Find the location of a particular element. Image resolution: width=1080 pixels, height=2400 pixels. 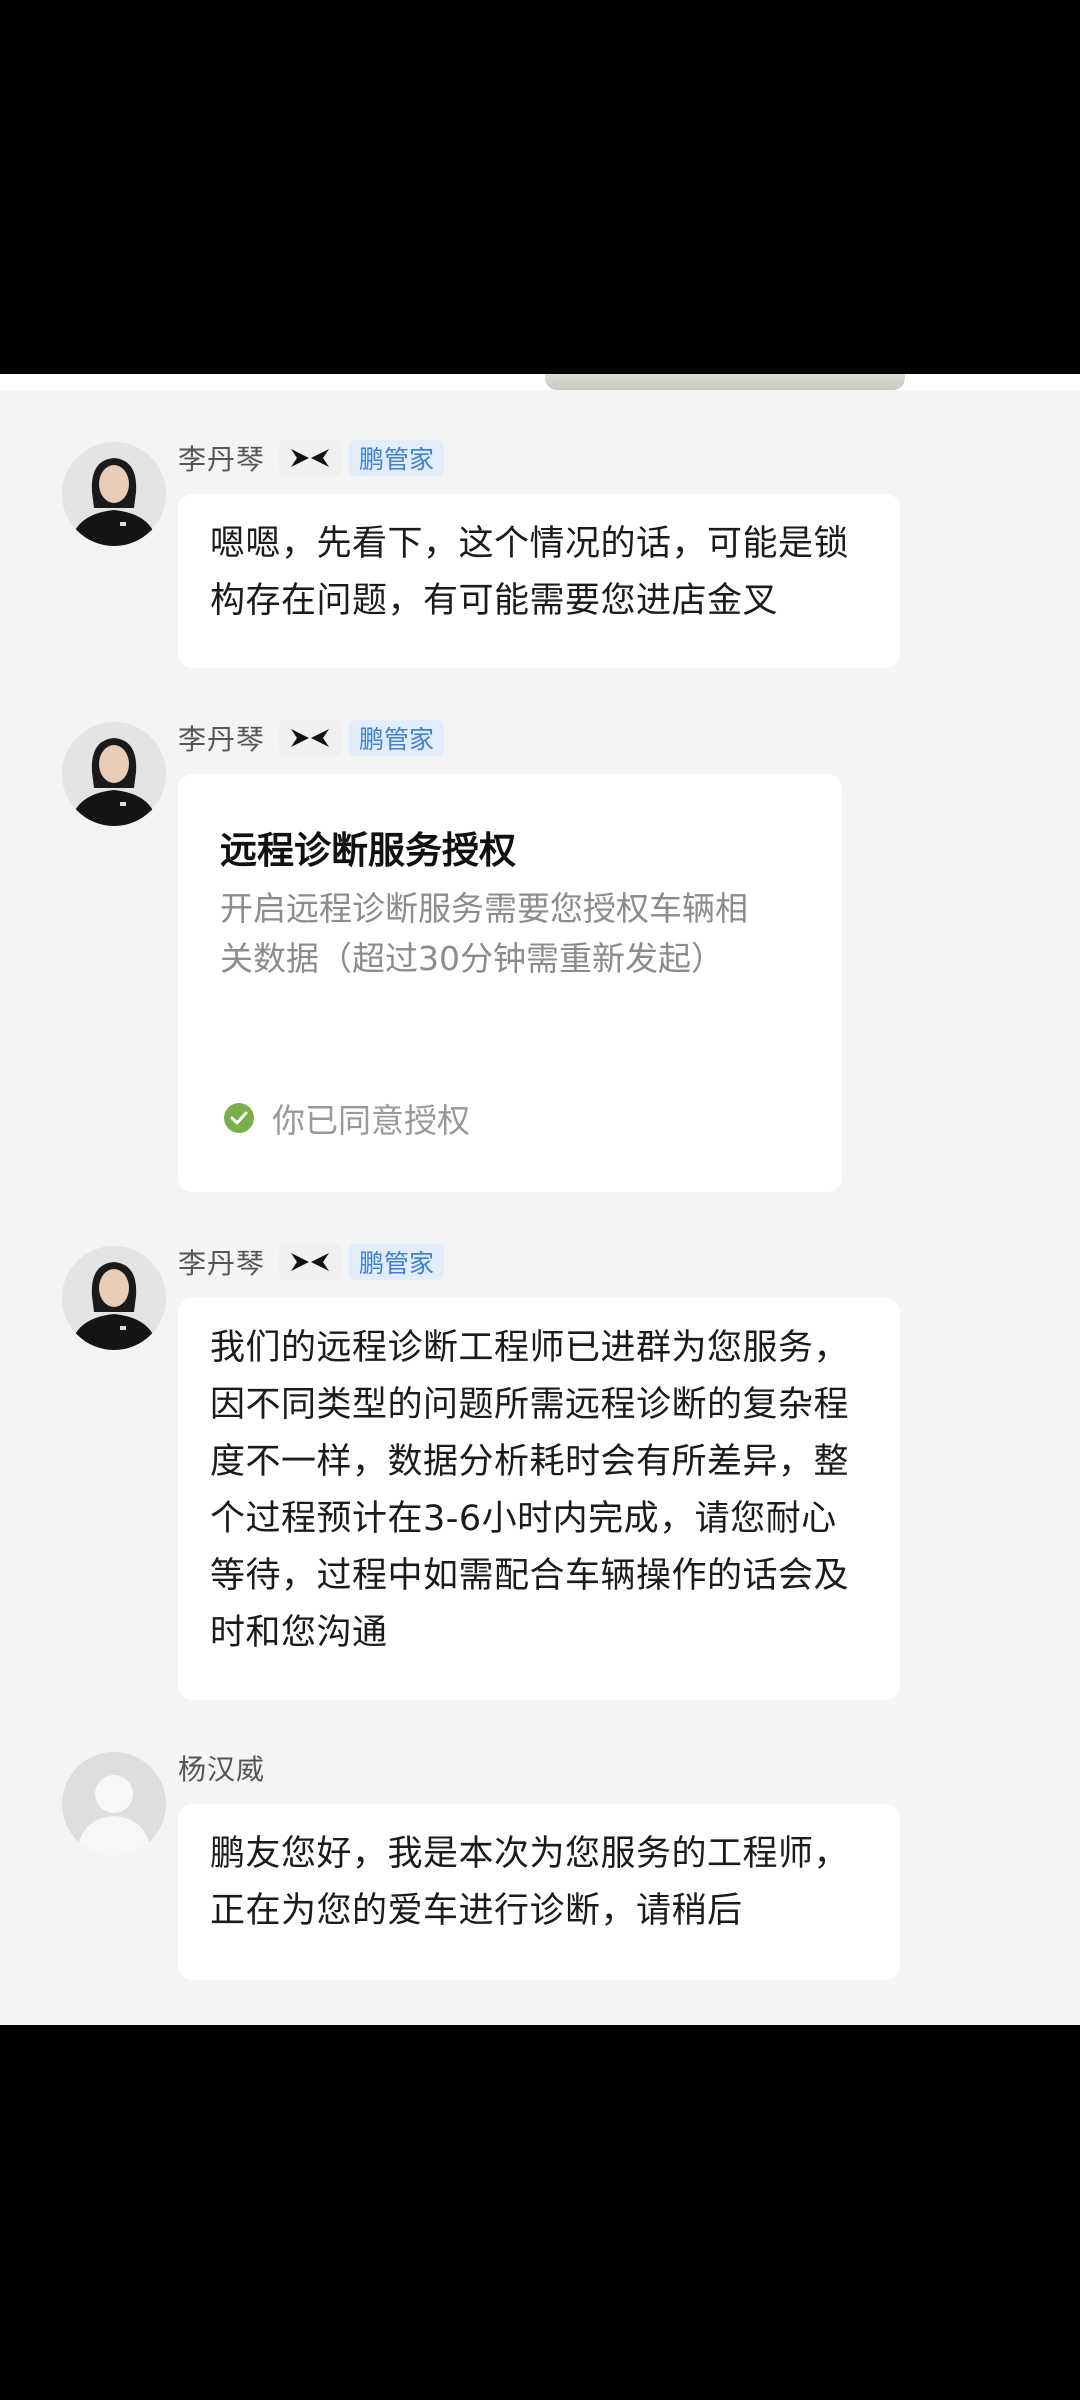

authorization-status: 你已同意授权 is located at coordinates (347, 1118).